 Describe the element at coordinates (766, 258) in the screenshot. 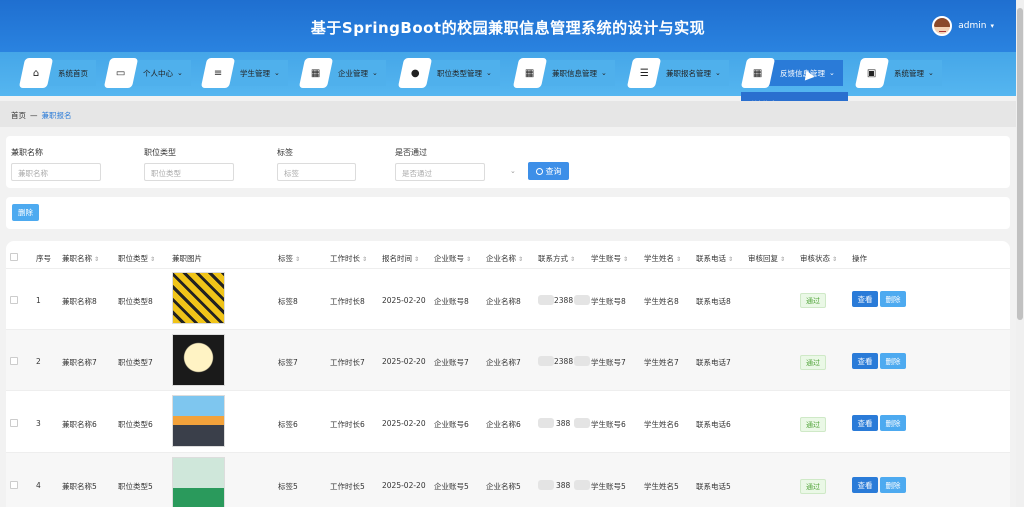

I see `col-header: 审核回复 ⇕` at that location.